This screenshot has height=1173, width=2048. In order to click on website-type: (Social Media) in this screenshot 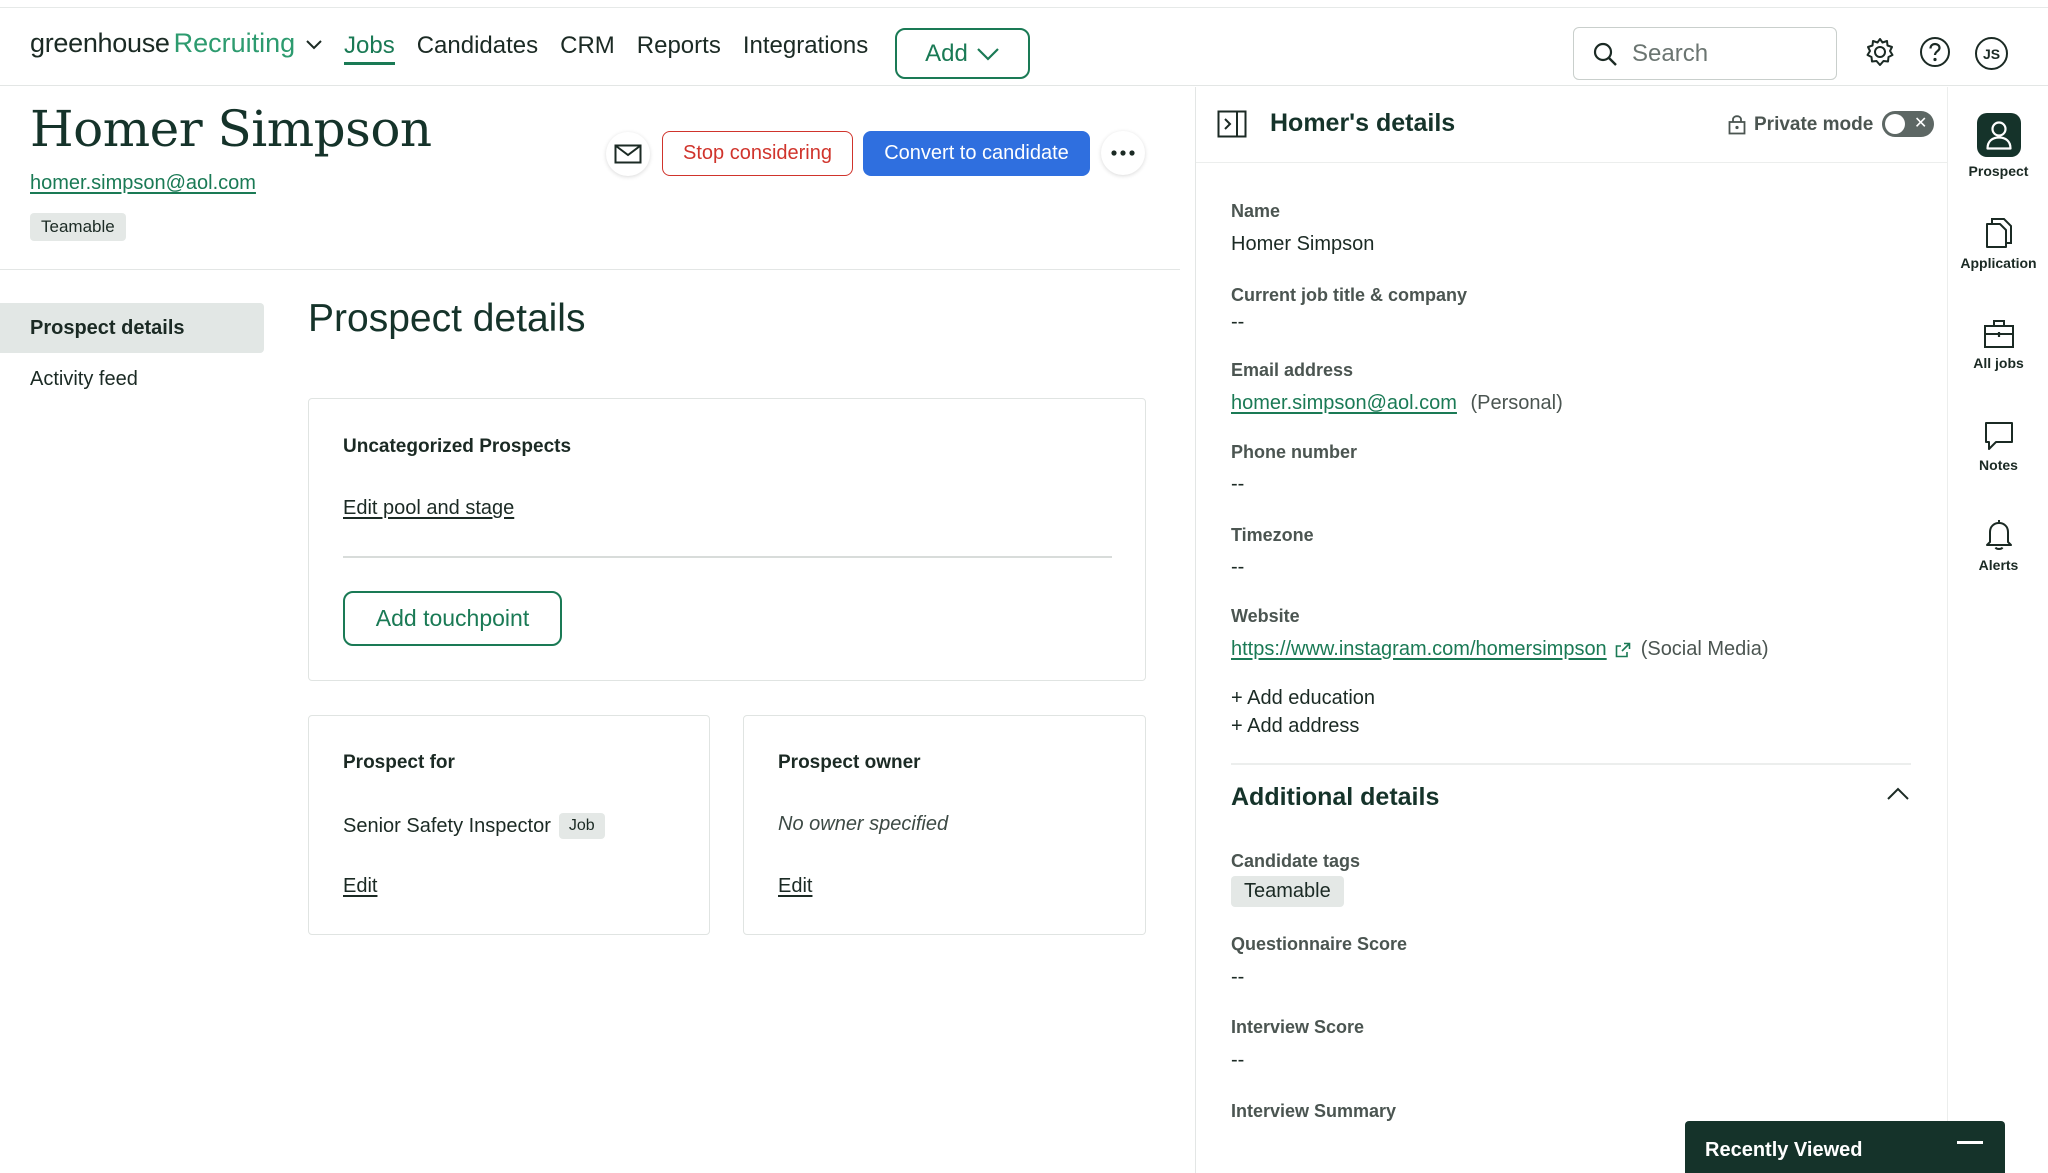, I will do `click(1704, 649)`.